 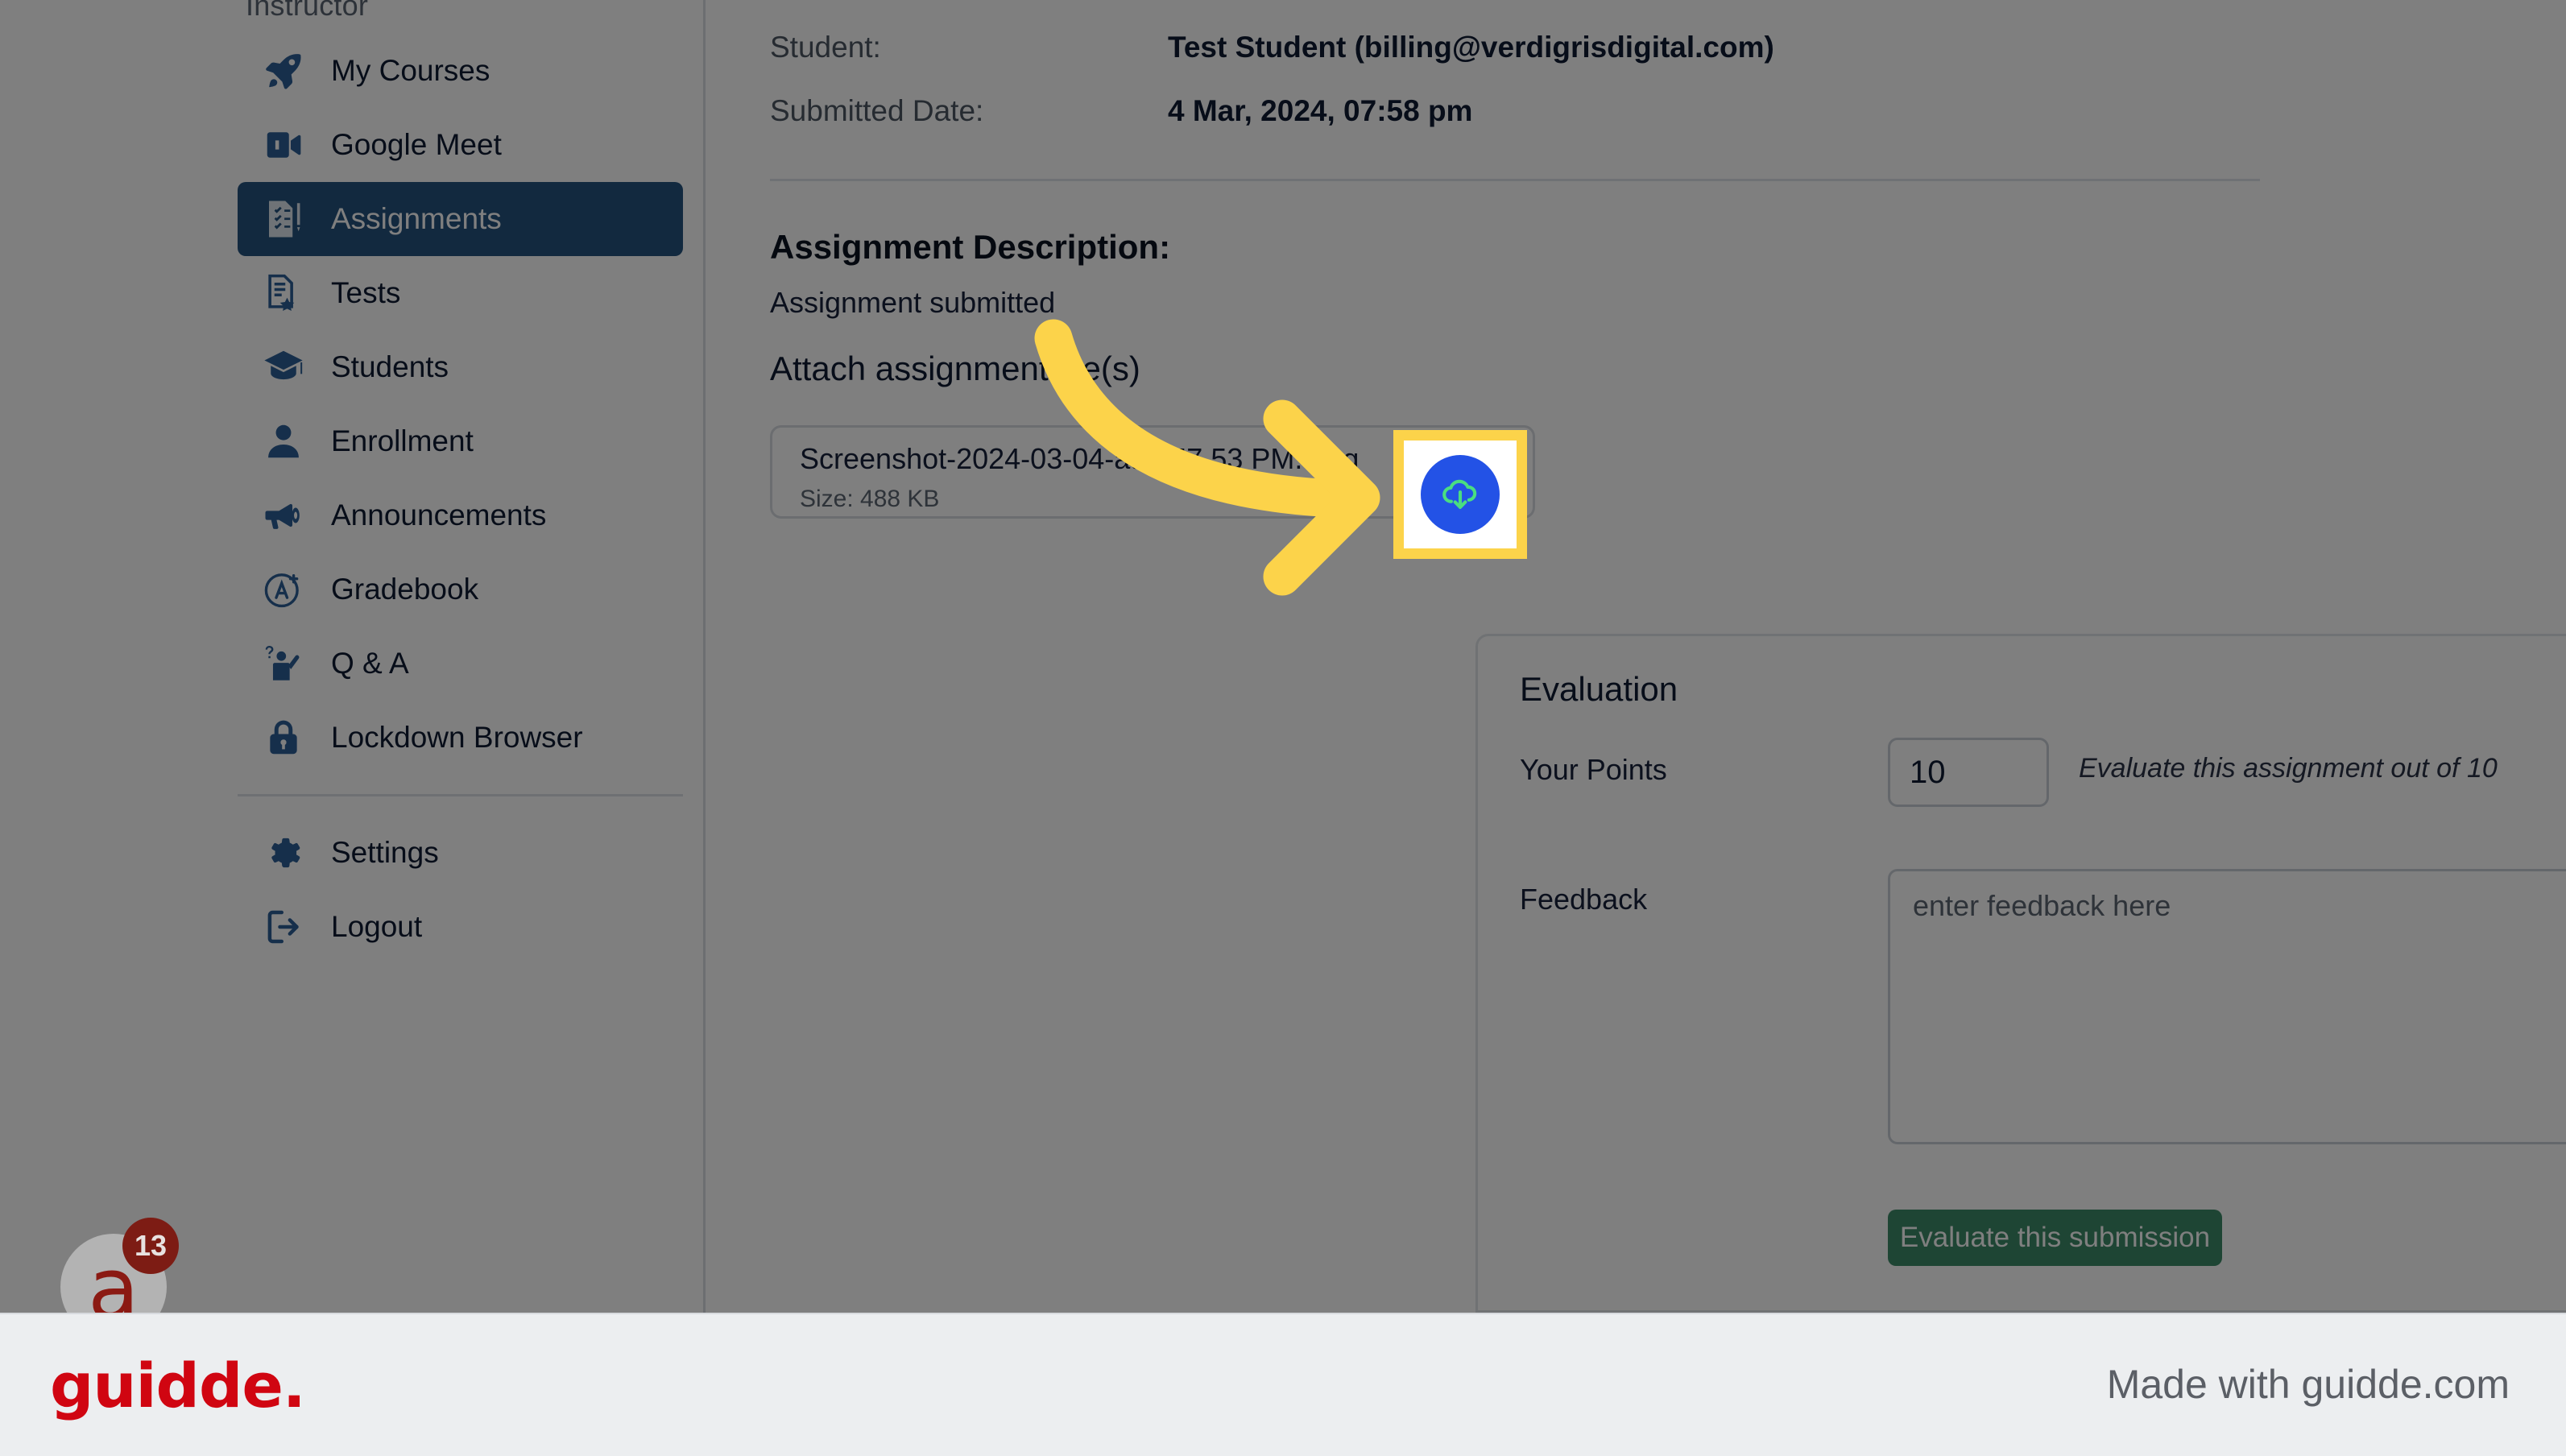 I want to click on download-file-highlight, so click(x=1460, y=494).